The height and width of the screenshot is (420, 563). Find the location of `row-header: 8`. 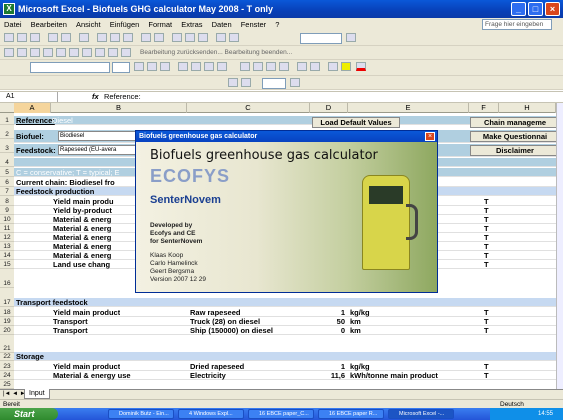

row-header: 8 is located at coordinates (7, 202).